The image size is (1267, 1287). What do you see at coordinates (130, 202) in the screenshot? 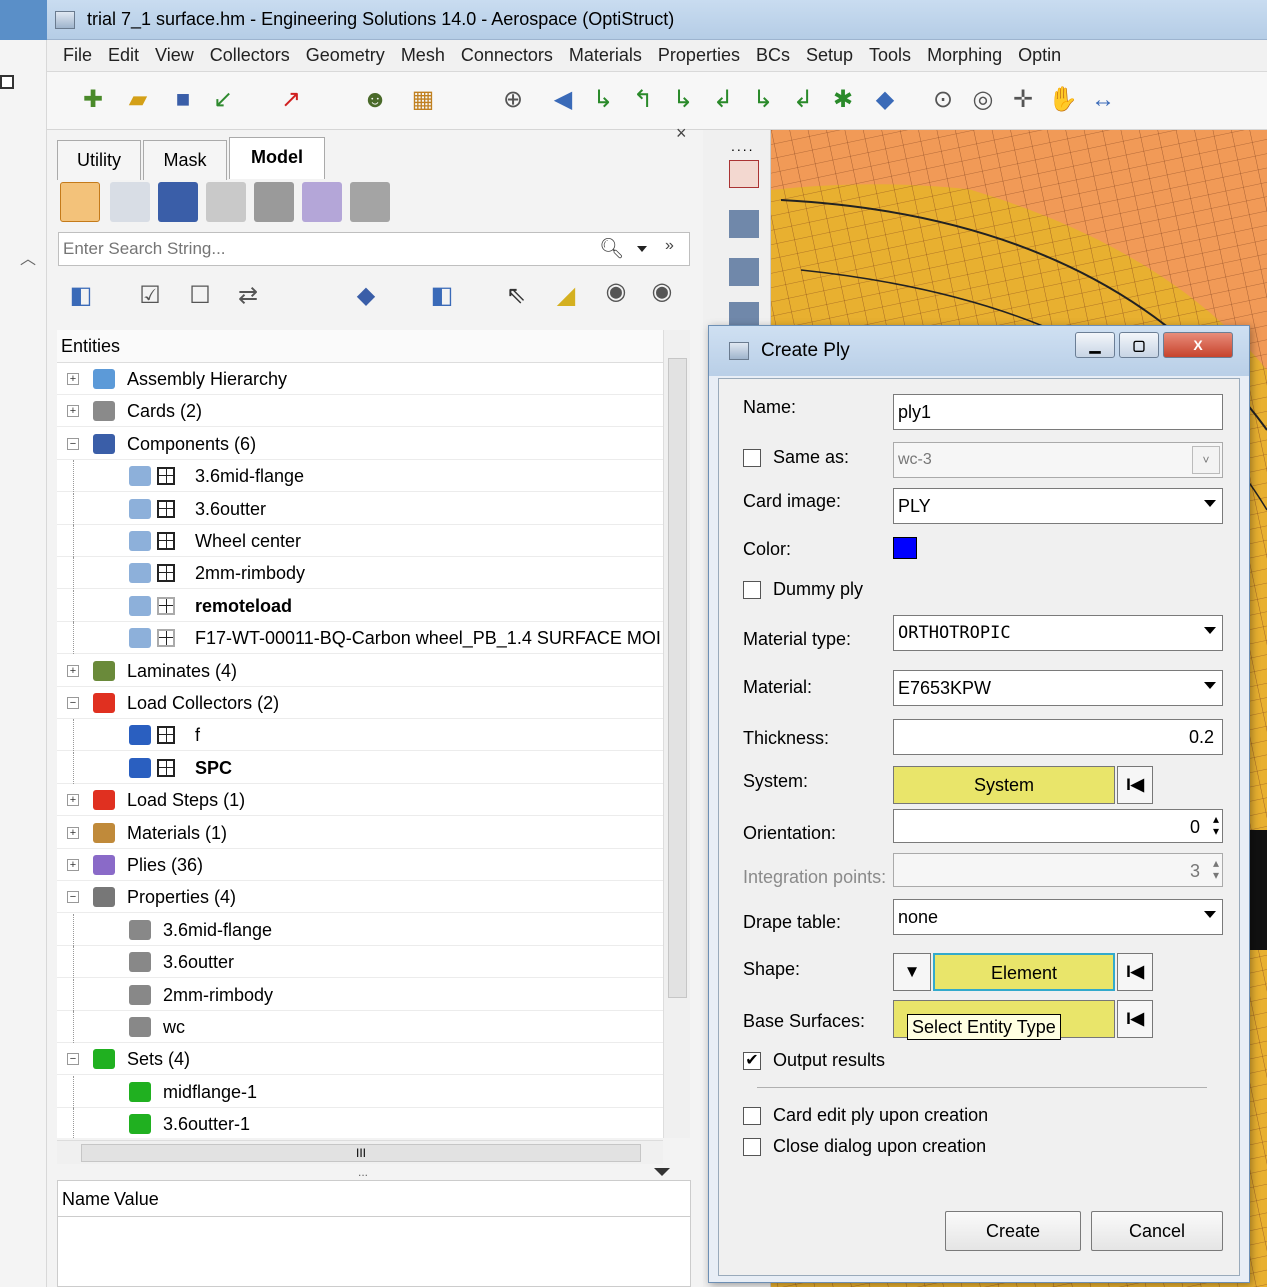
I see `connectivity-view-icon` at bounding box center [130, 202].